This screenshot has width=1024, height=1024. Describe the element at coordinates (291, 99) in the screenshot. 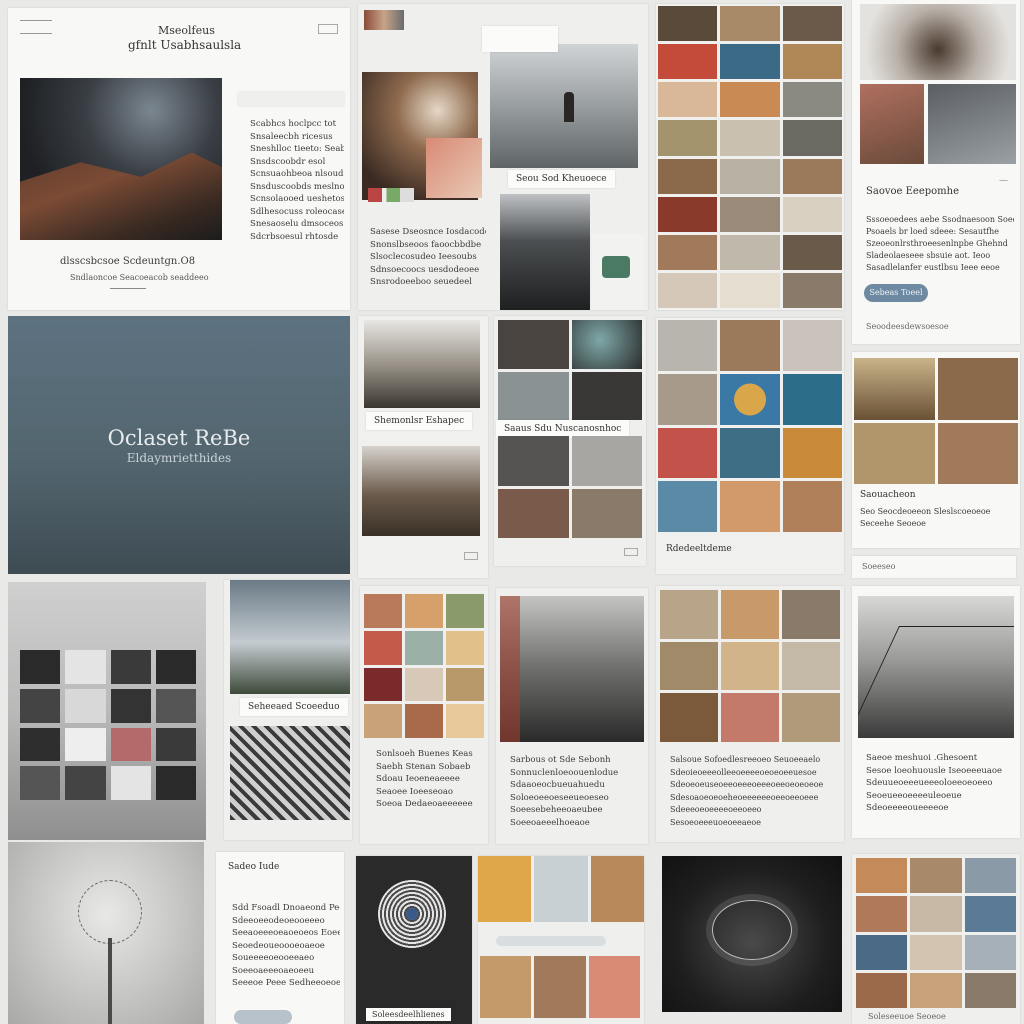

I see `text-panel-tab` at that location.